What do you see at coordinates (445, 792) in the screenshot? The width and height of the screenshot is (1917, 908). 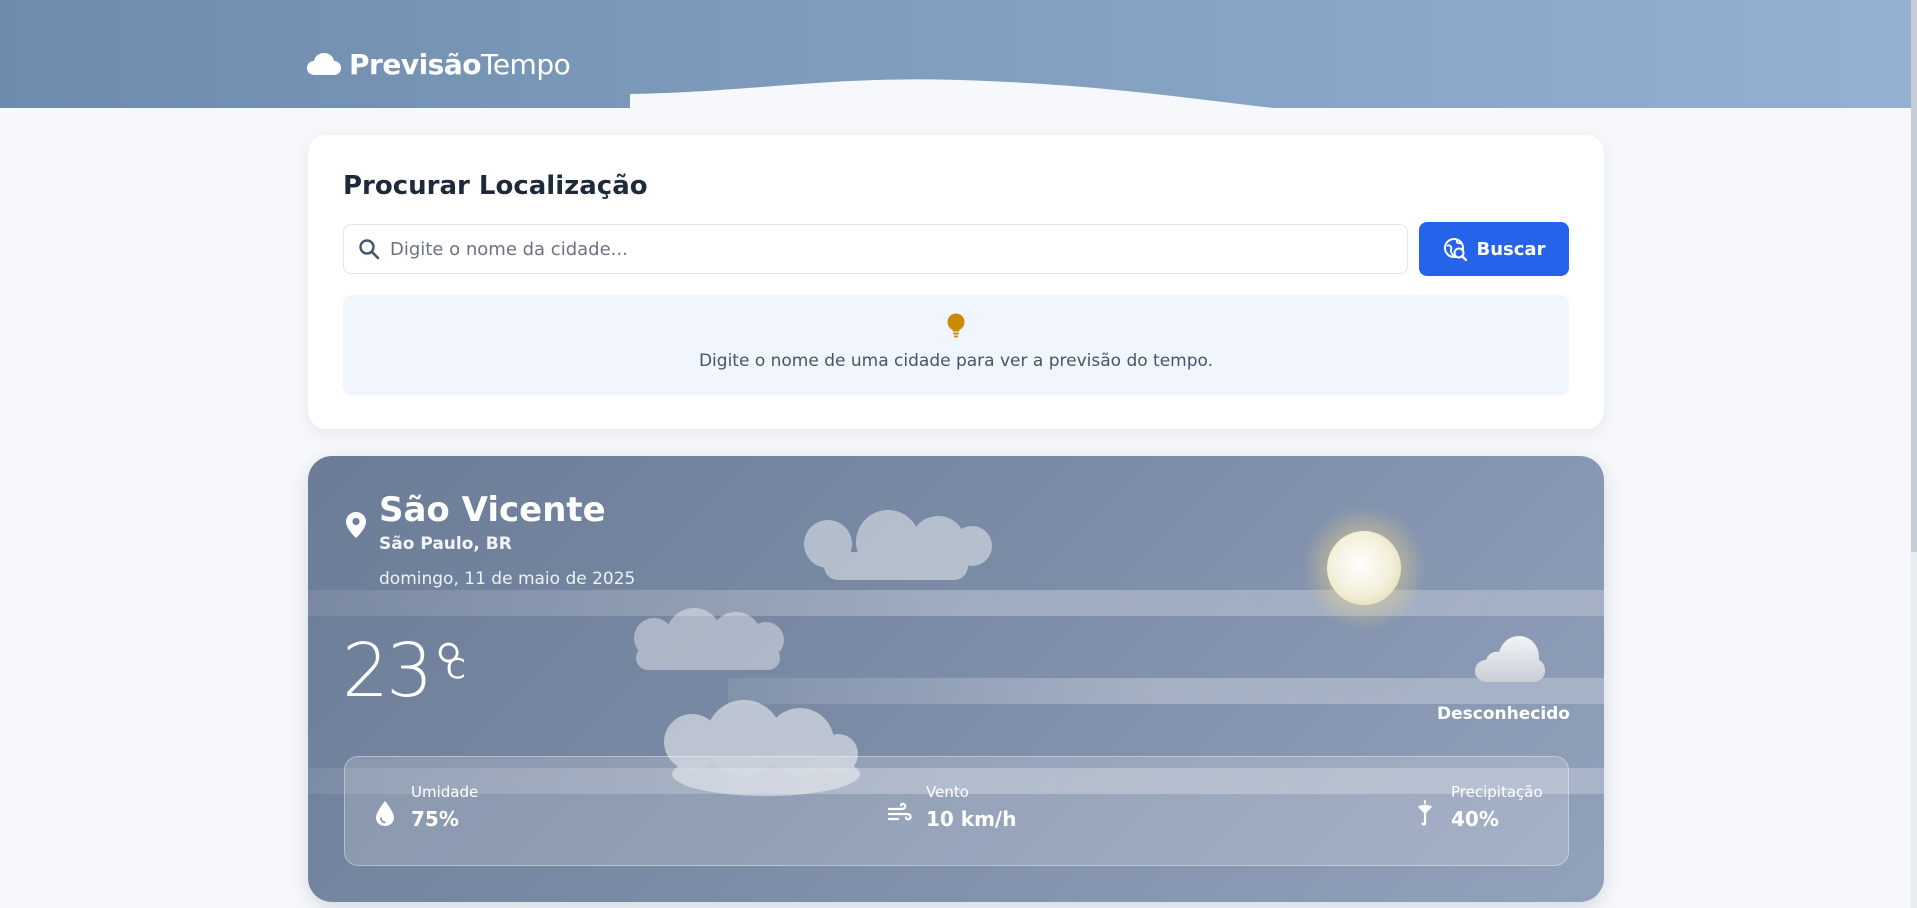 I see `humidity-label: Umidade` at bounding box center [445, 792].